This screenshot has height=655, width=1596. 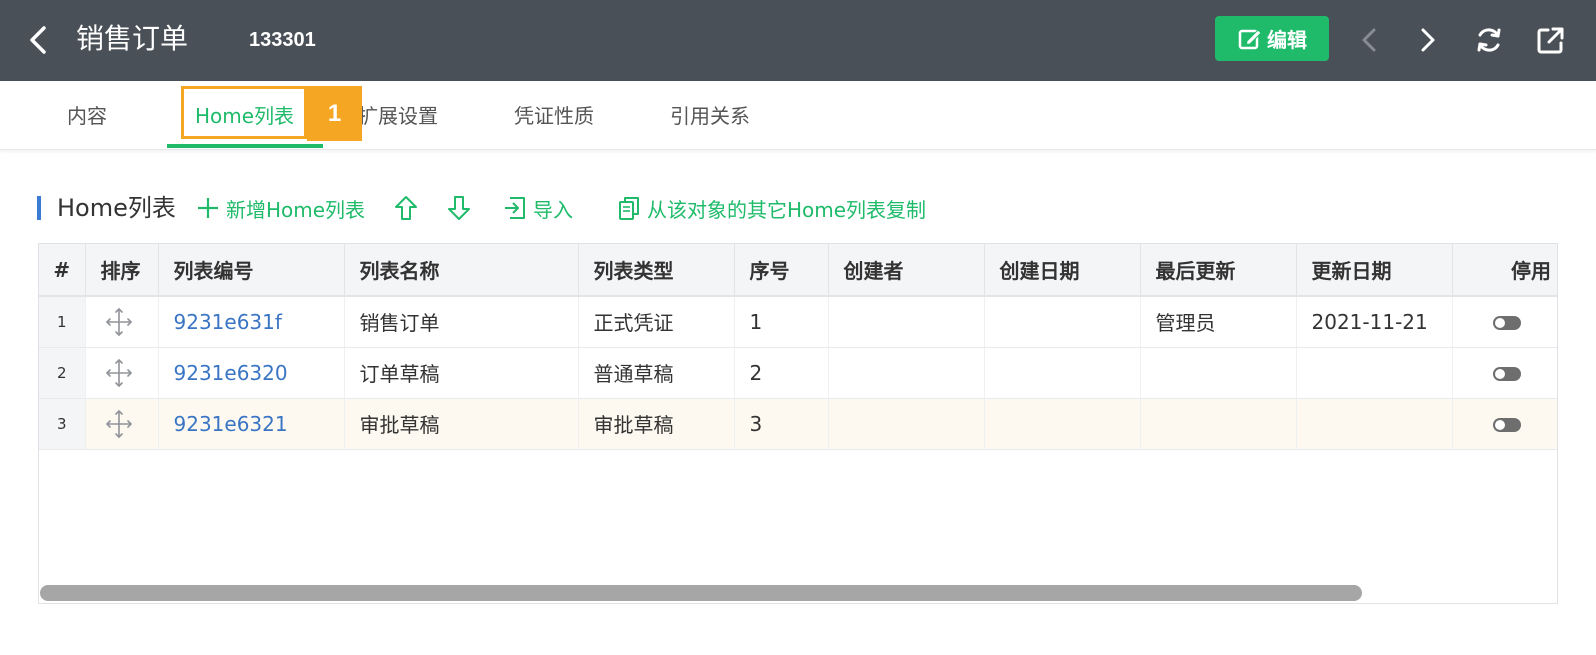 I want to click on chevron-right-icon, so click(x=1428, y=40).